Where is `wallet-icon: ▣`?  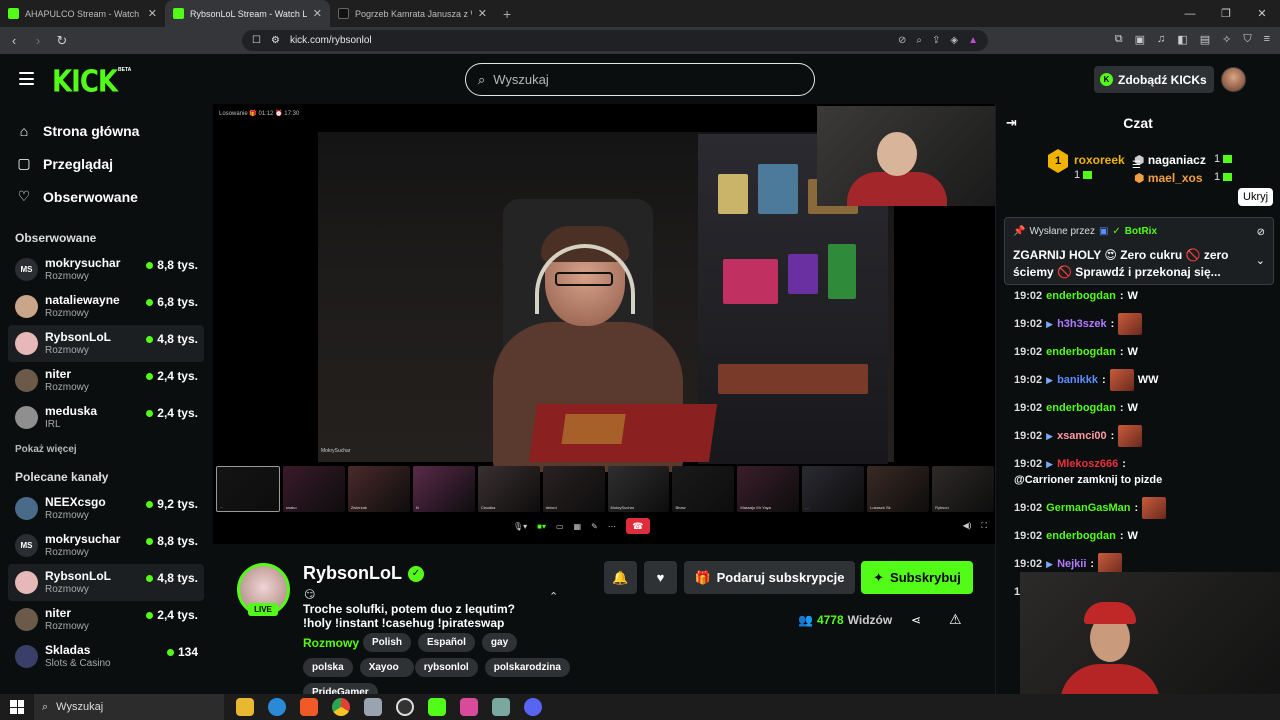
wallet-icon: ▣ is located at coordinates (1140, 39).